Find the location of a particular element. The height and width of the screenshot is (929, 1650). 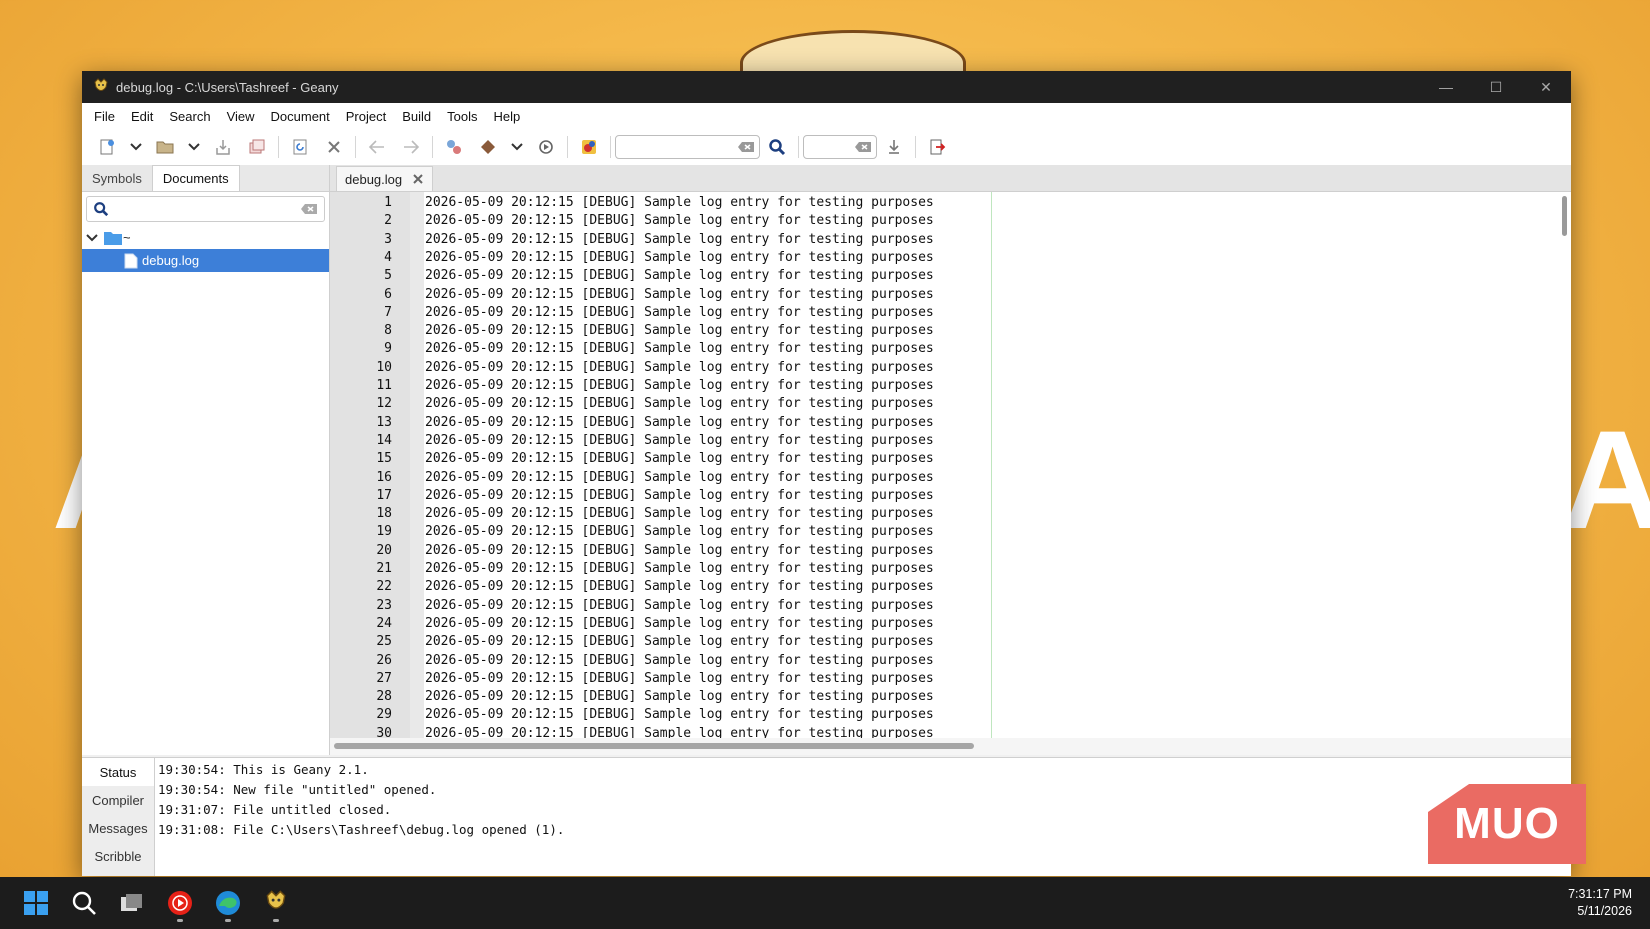

edge-icon is located at coordinates (228, 903).